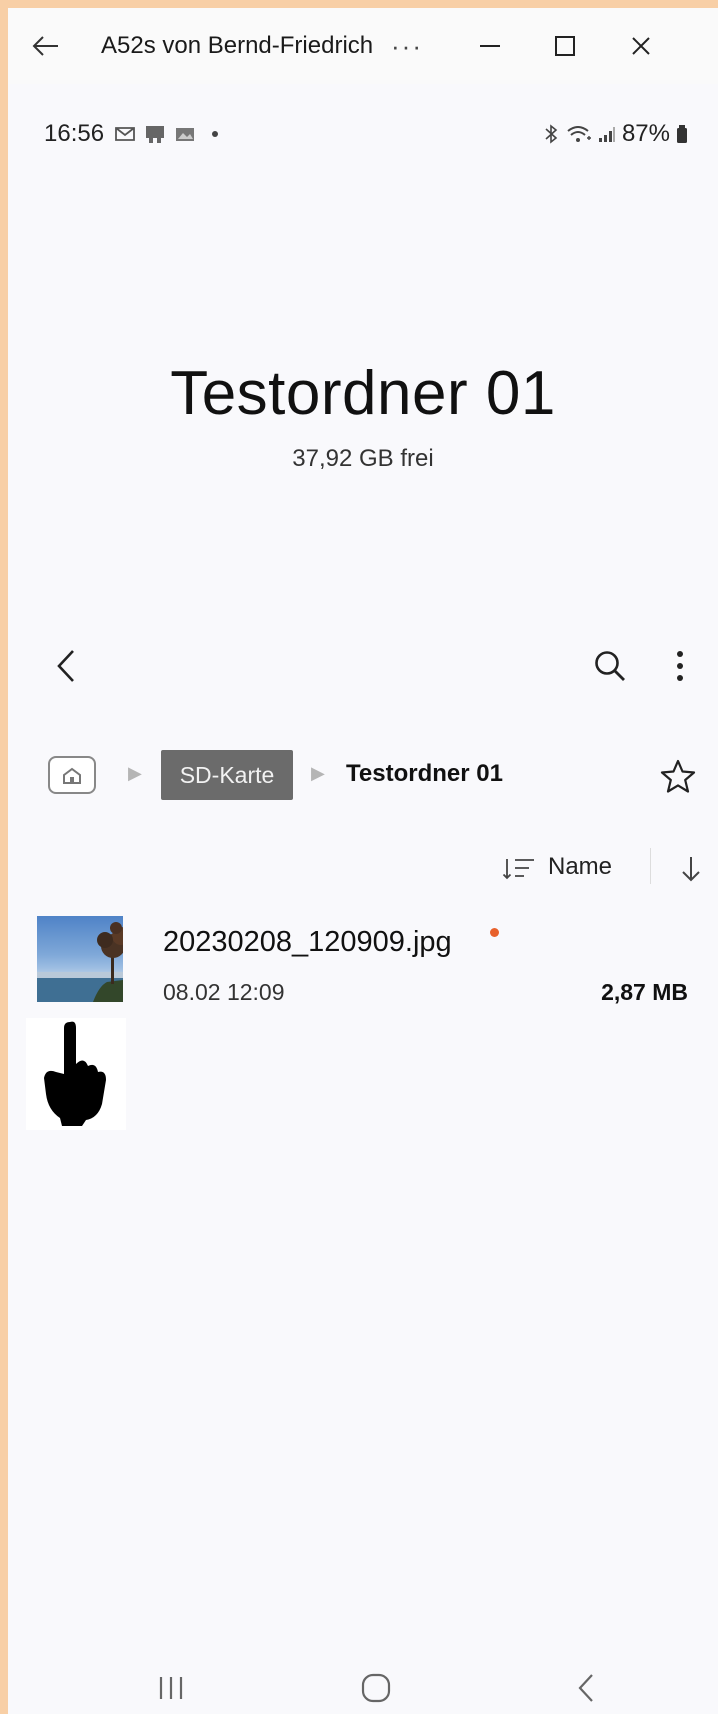 This screenshot has width=718, height=1714. I want to click on star-icon, so click(678, 776).